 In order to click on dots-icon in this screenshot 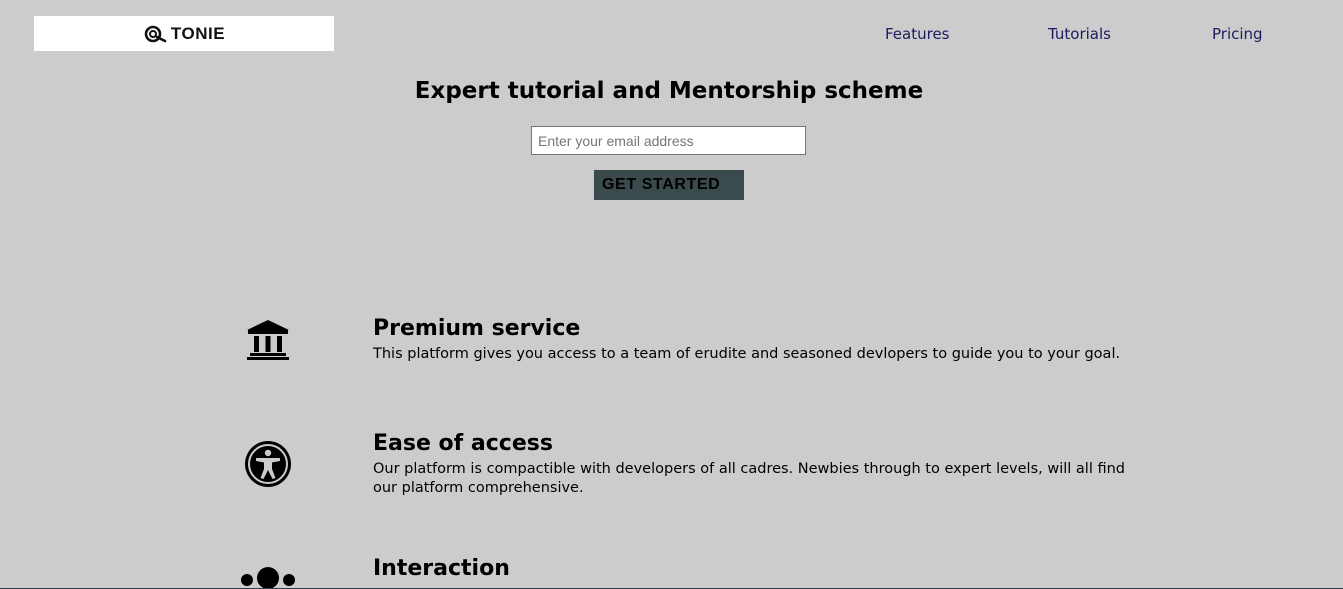, I will do `click(269, 577)`.